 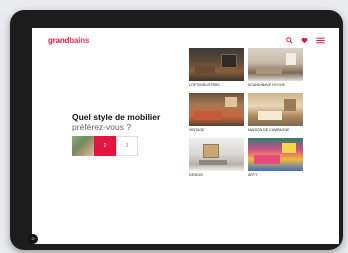 What do you see at coordinates (196, 175) in the screenshot?
I see `style-label: DESIGN` at bounding box center [196, 175].